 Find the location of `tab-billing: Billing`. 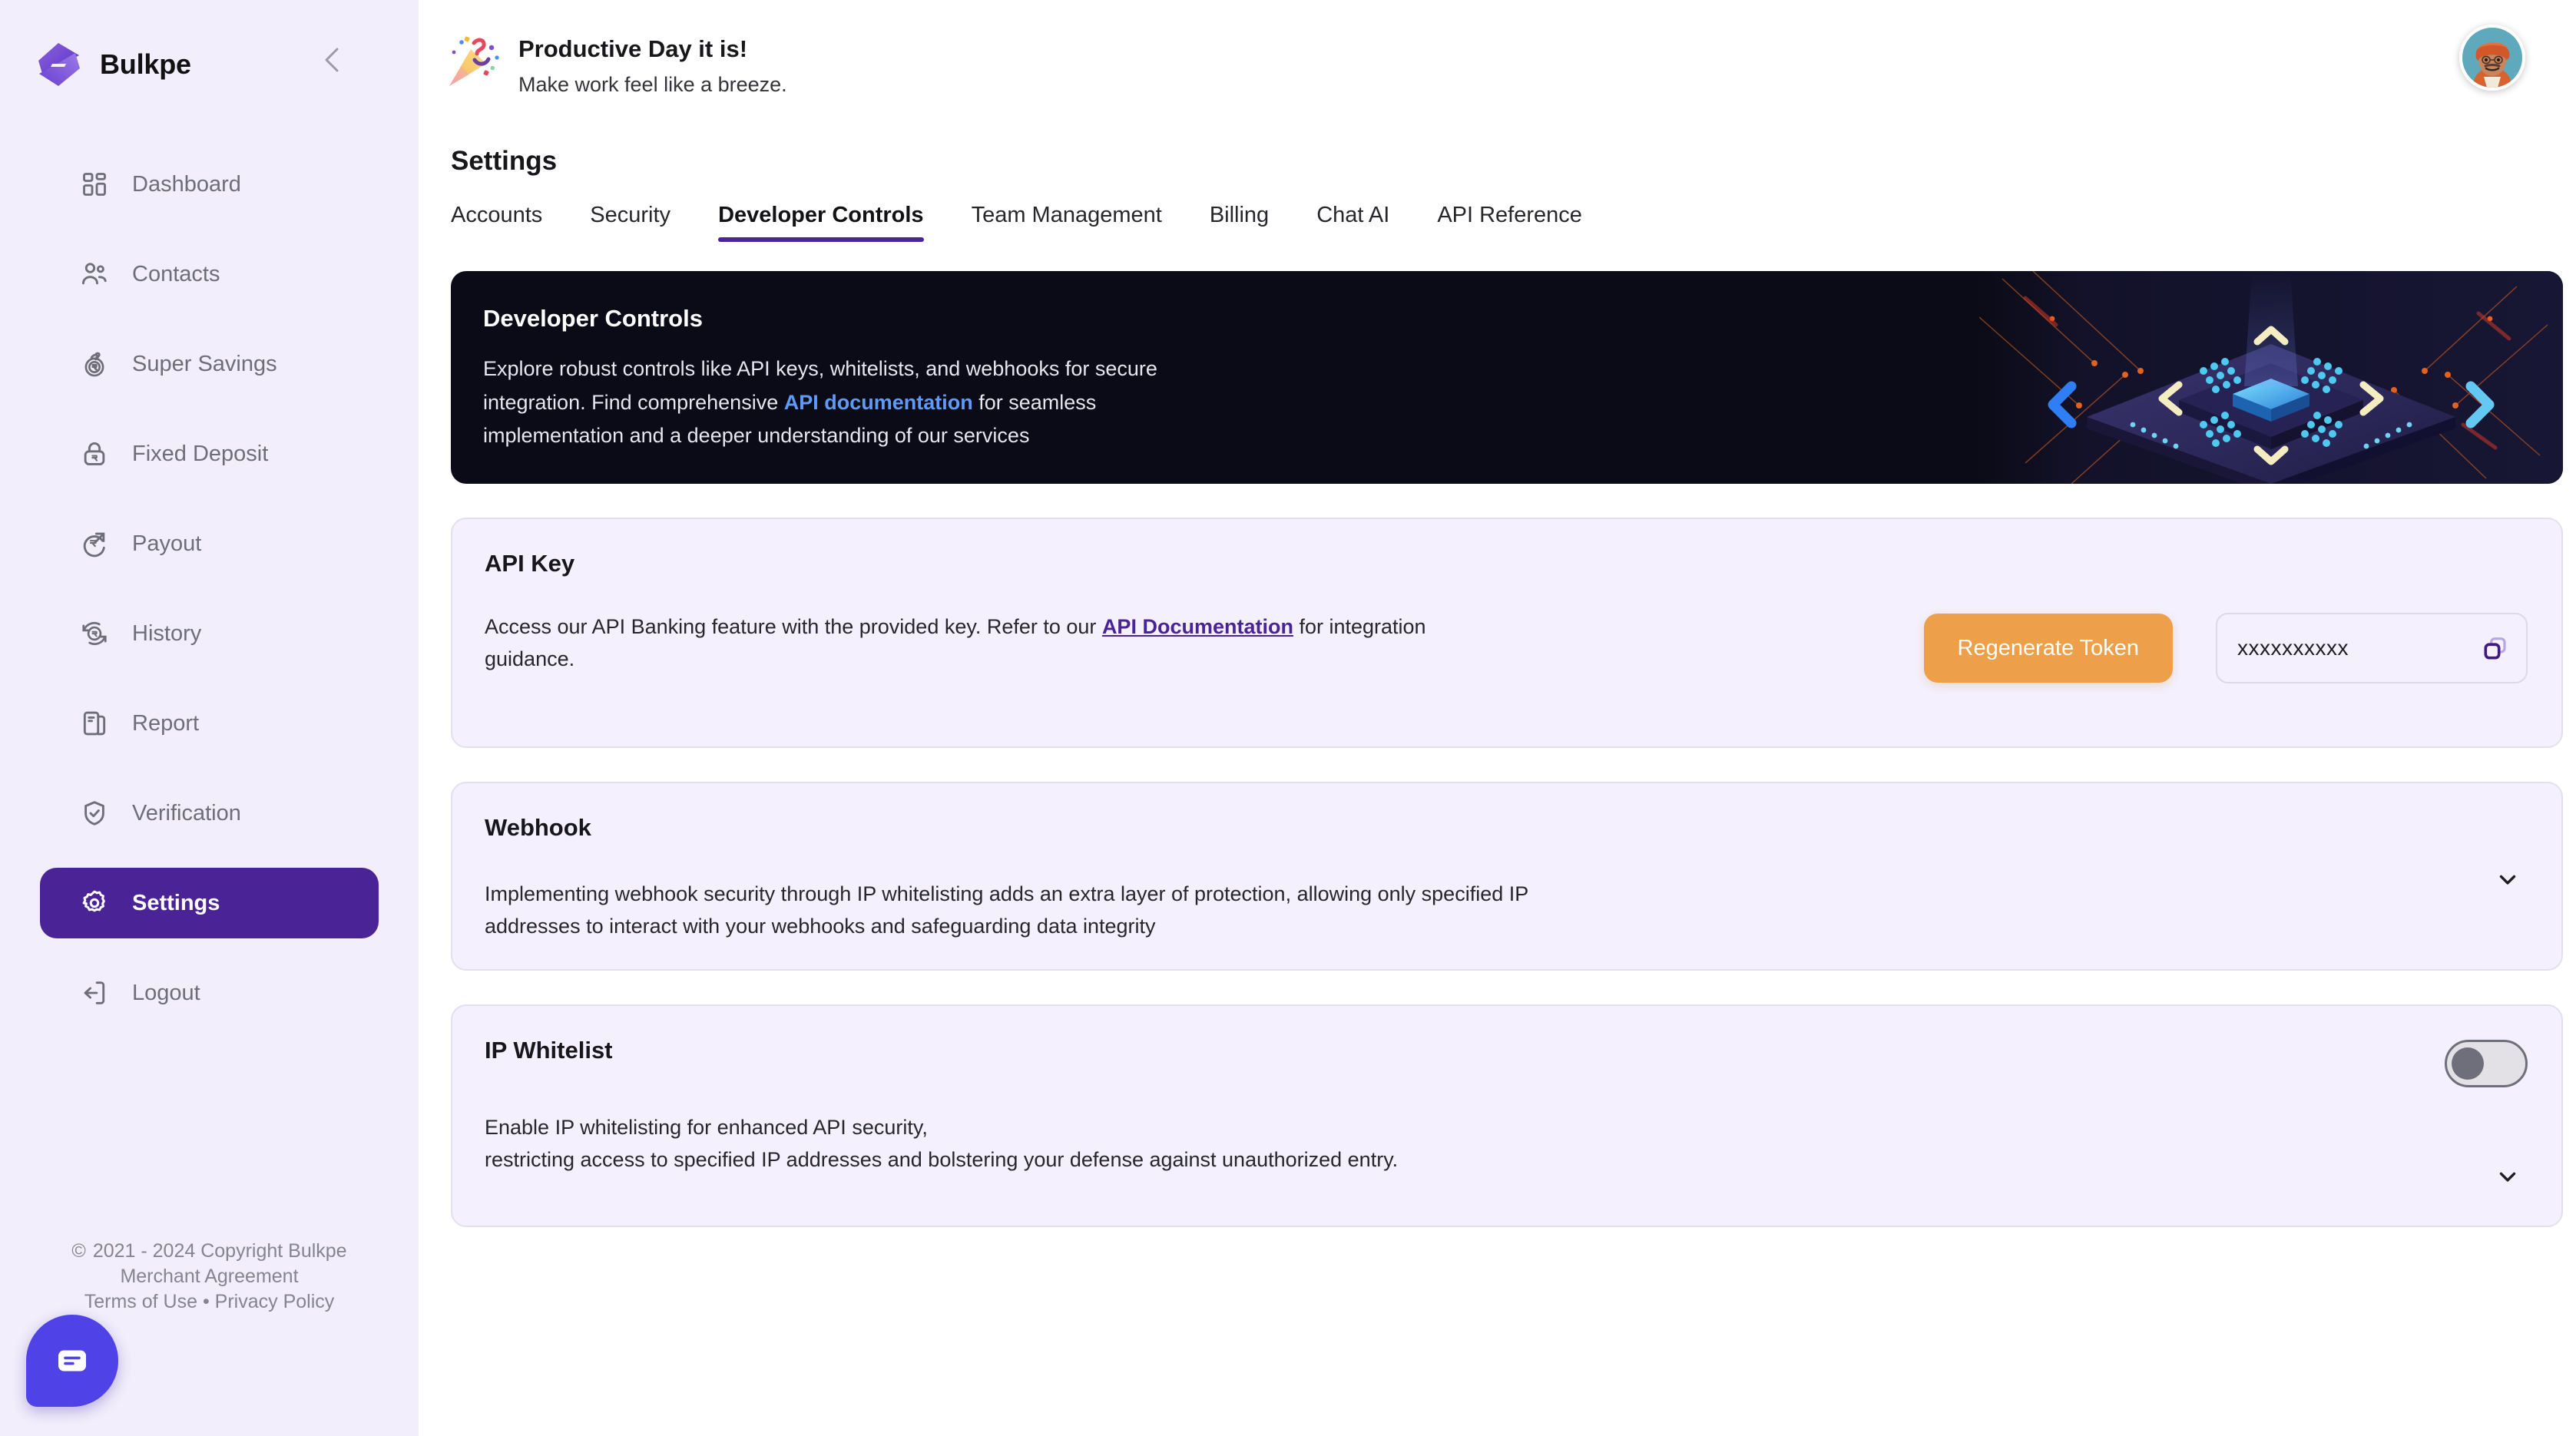

tab-billing: Billing is located at coordinates (1240, 223).